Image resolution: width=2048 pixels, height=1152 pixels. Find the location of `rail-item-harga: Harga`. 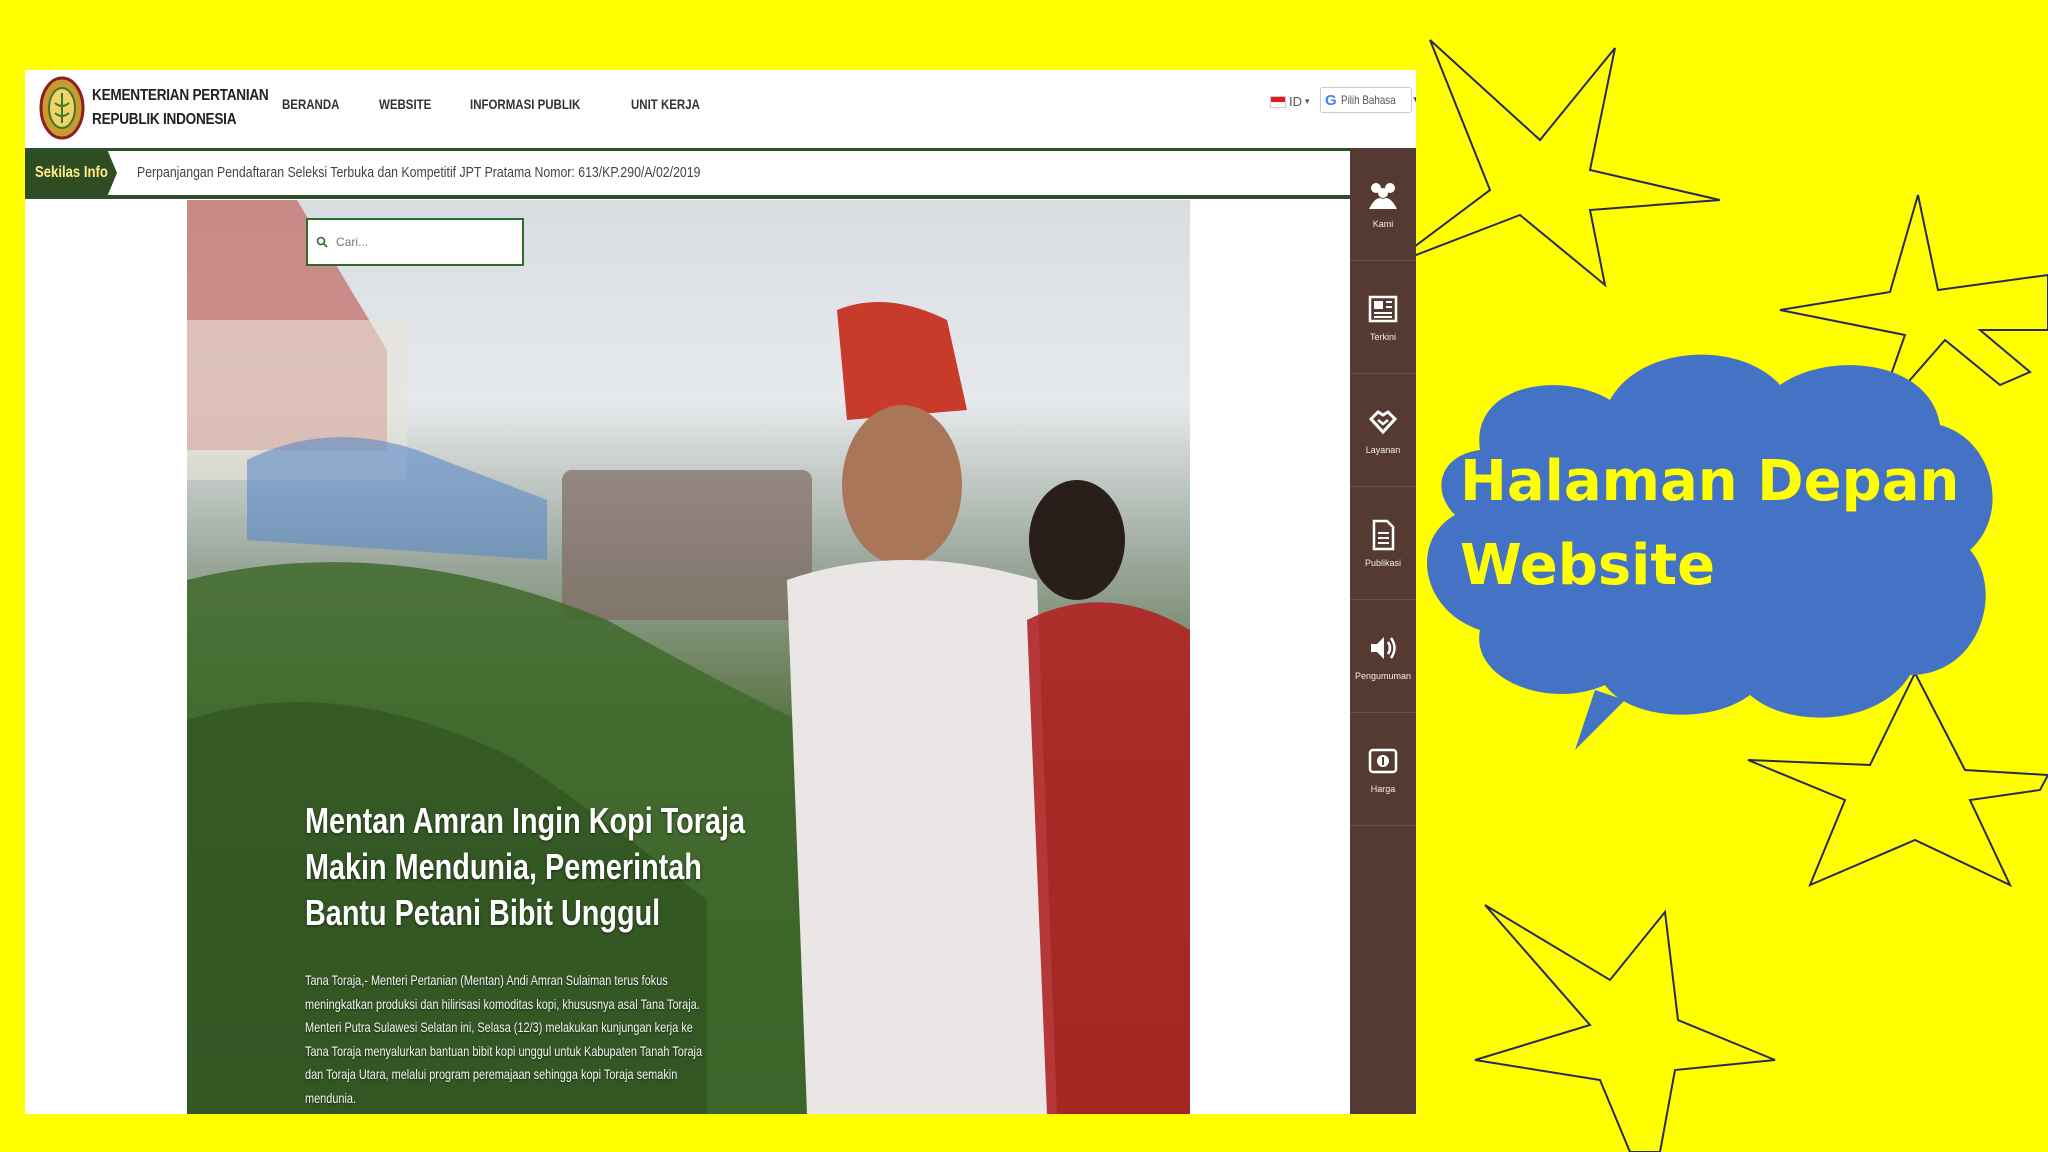

rail-item-harga: Harga is located at coordinates (1383, 769).